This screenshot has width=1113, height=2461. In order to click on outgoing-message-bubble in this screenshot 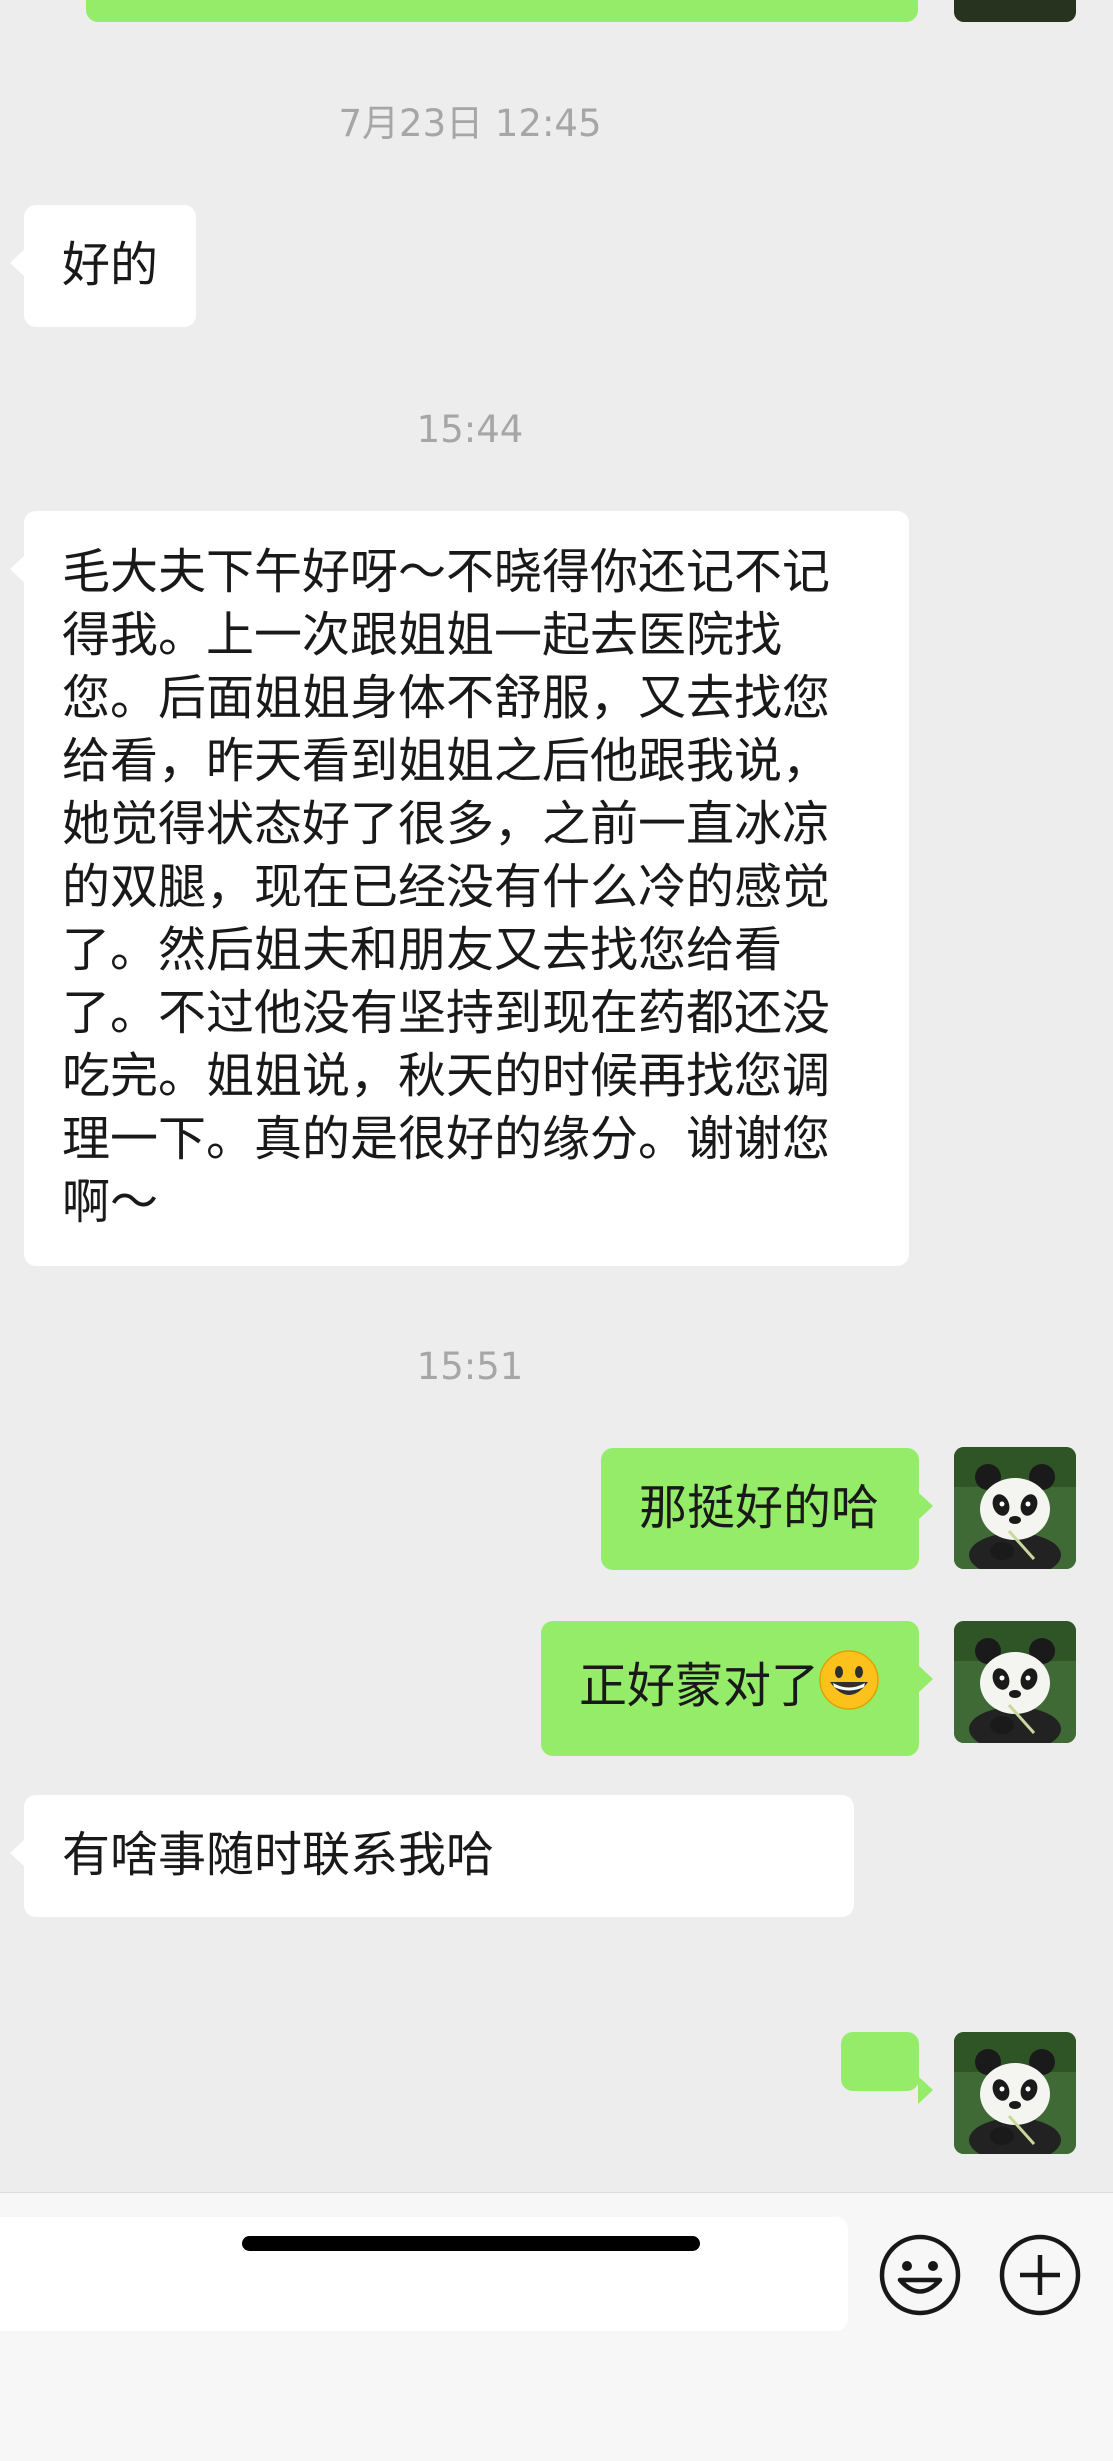, I will do `click(887, 2068)`.